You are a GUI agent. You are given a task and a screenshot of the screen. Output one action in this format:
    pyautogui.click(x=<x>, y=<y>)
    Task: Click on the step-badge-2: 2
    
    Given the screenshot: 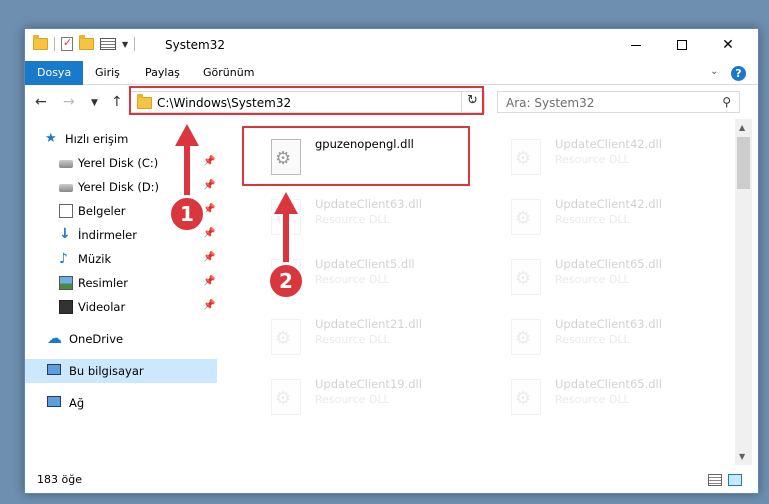 What is the action you would take?
    pyautogui.click(x=286, y=281)
    